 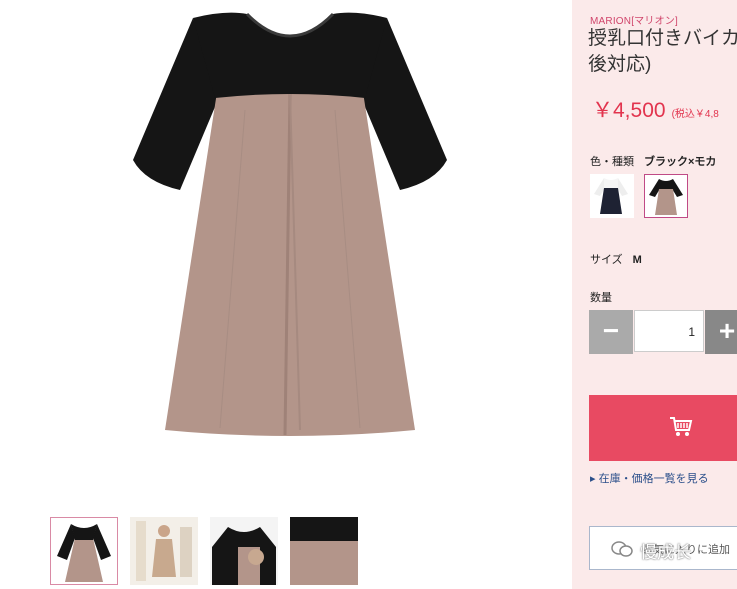 I want to click on watermark-text: 慢成长, so click(x=665, y=552).